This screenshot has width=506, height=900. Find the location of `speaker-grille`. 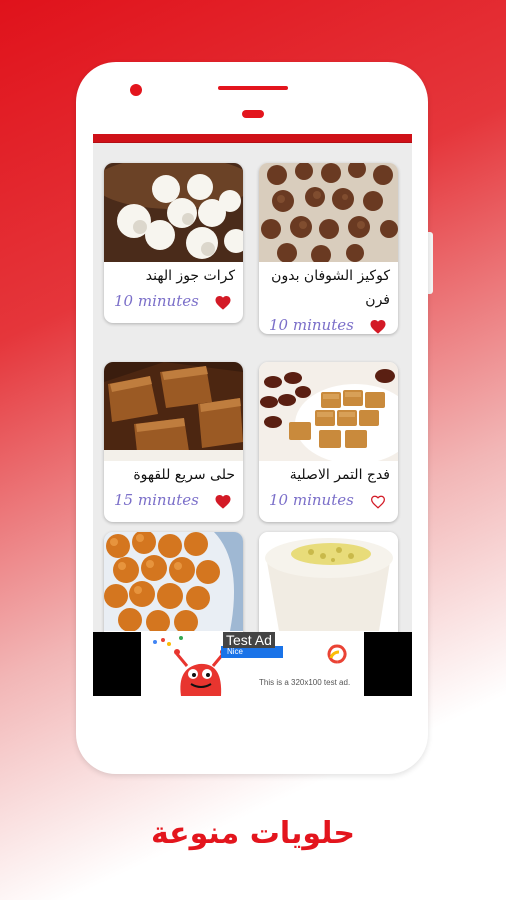

speaker-grille is located at coordinates (253, 88).